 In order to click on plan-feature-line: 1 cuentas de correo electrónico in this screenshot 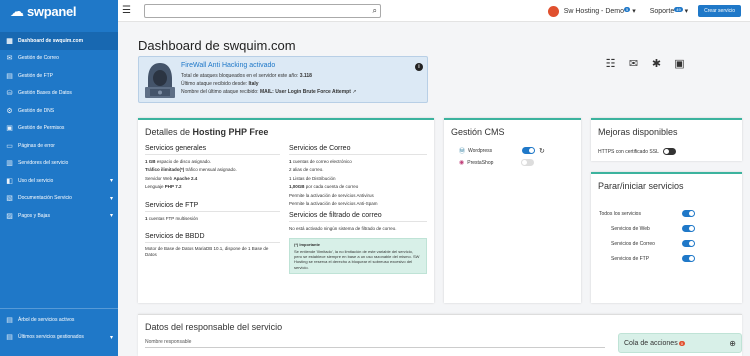, I will do `click(320, 161)`.